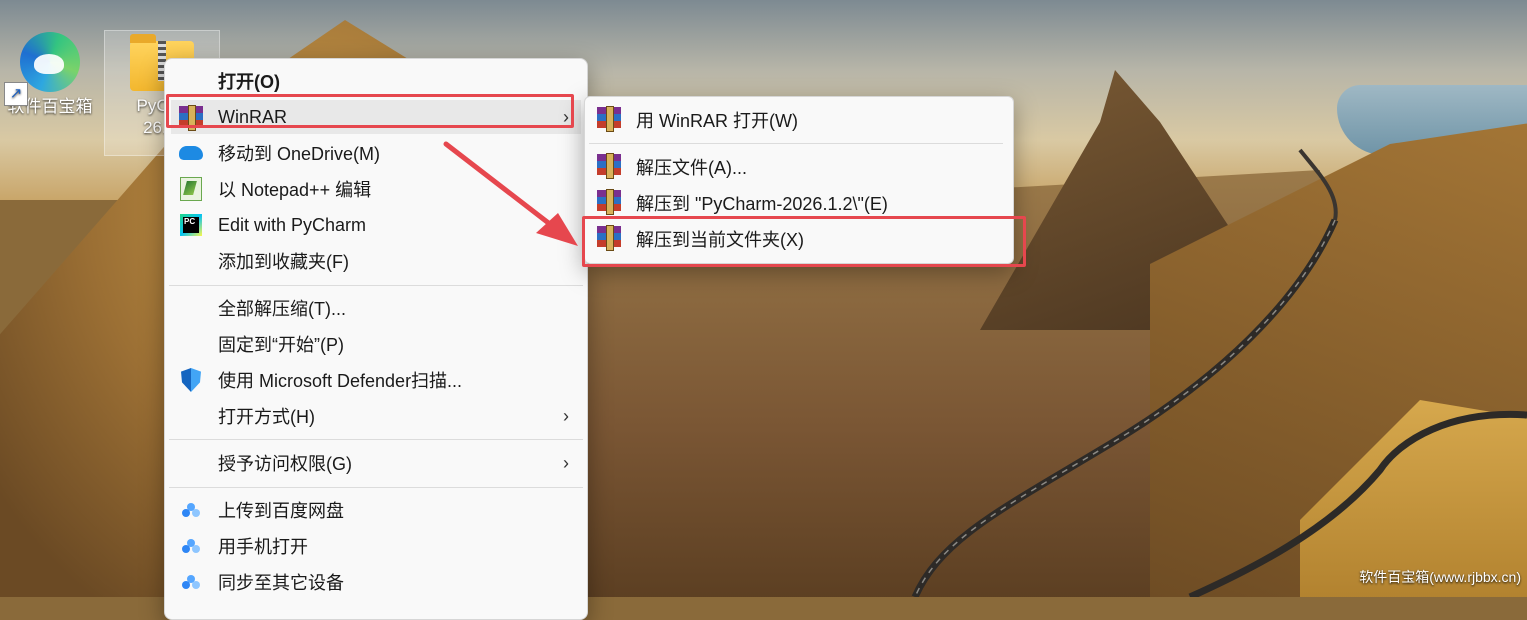 This screenshot has height=620, width=1527. I want to click on menu-item-label: 移动到 OneDrive(M), so click(299, 154).